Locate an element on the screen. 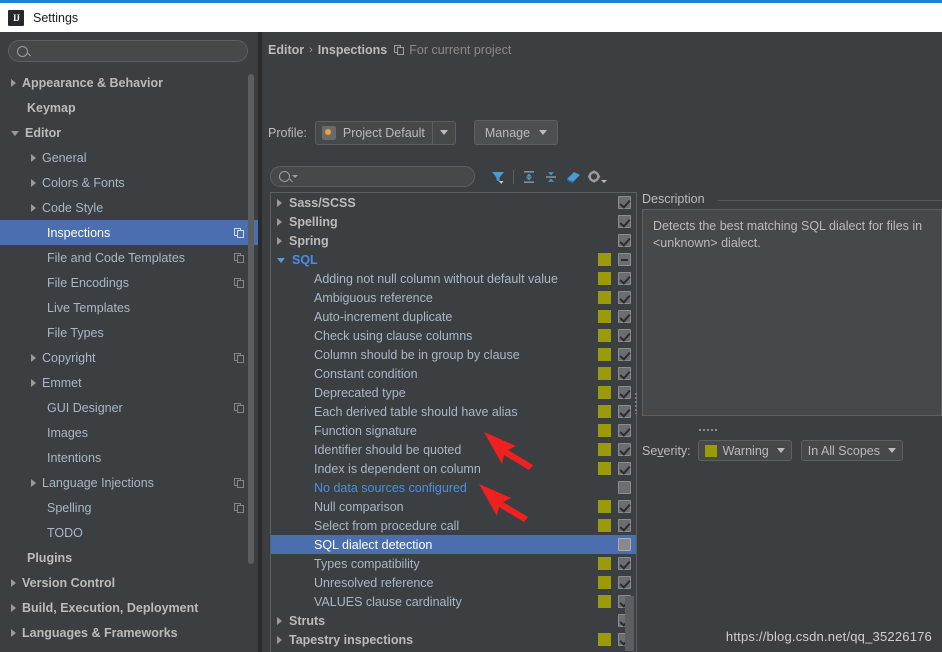 This screenshot has width=942, height=652. inspection-row: Identifier should be quoted is located at coordinates (453, 449).